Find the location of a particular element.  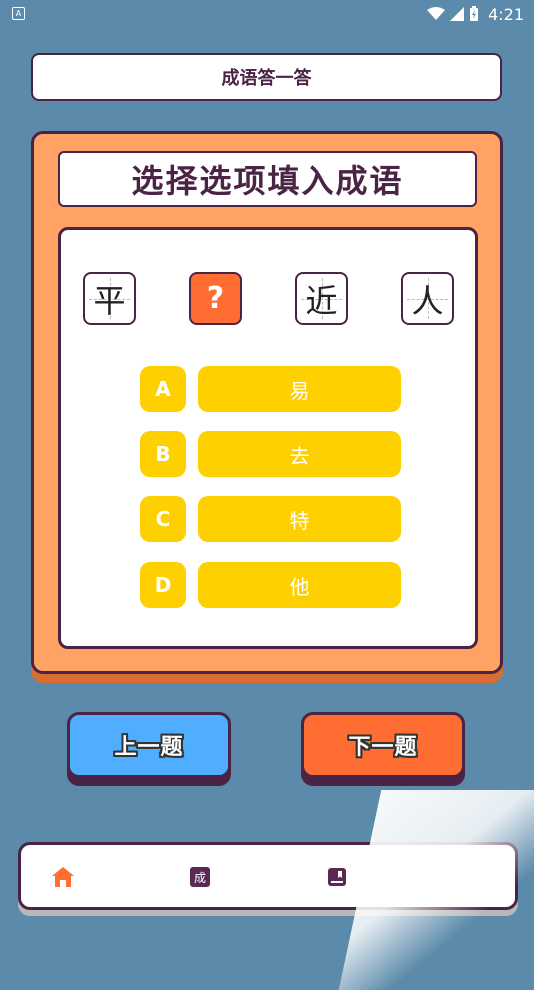

card-title: 选择选项填入成语 is located at coordinates (267, 179).